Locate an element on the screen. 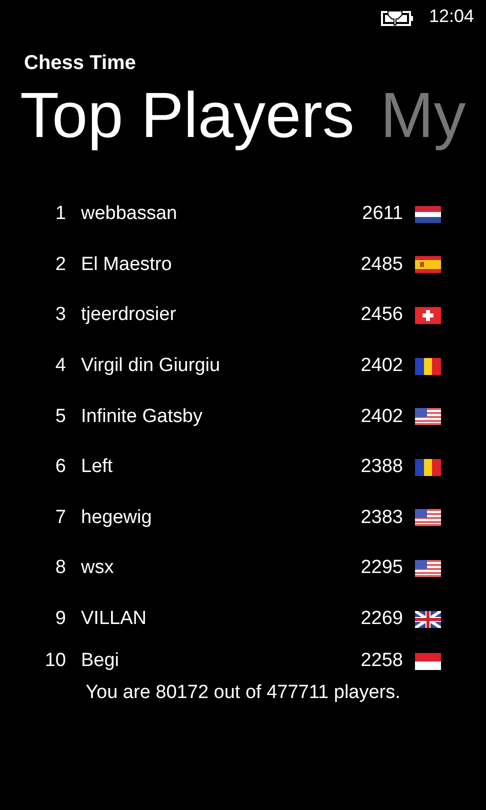 This screenshot has height=810, width=486. rank-number: 8 is located at coordinates (60, 568).